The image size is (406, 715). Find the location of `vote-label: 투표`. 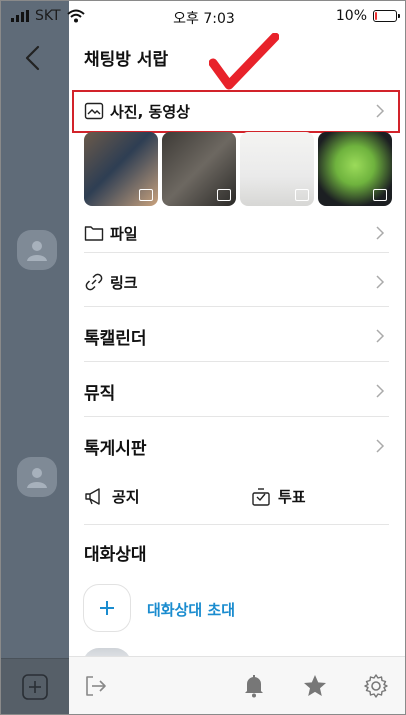

vote-label: 투표 is located at coordinates (292, 497).